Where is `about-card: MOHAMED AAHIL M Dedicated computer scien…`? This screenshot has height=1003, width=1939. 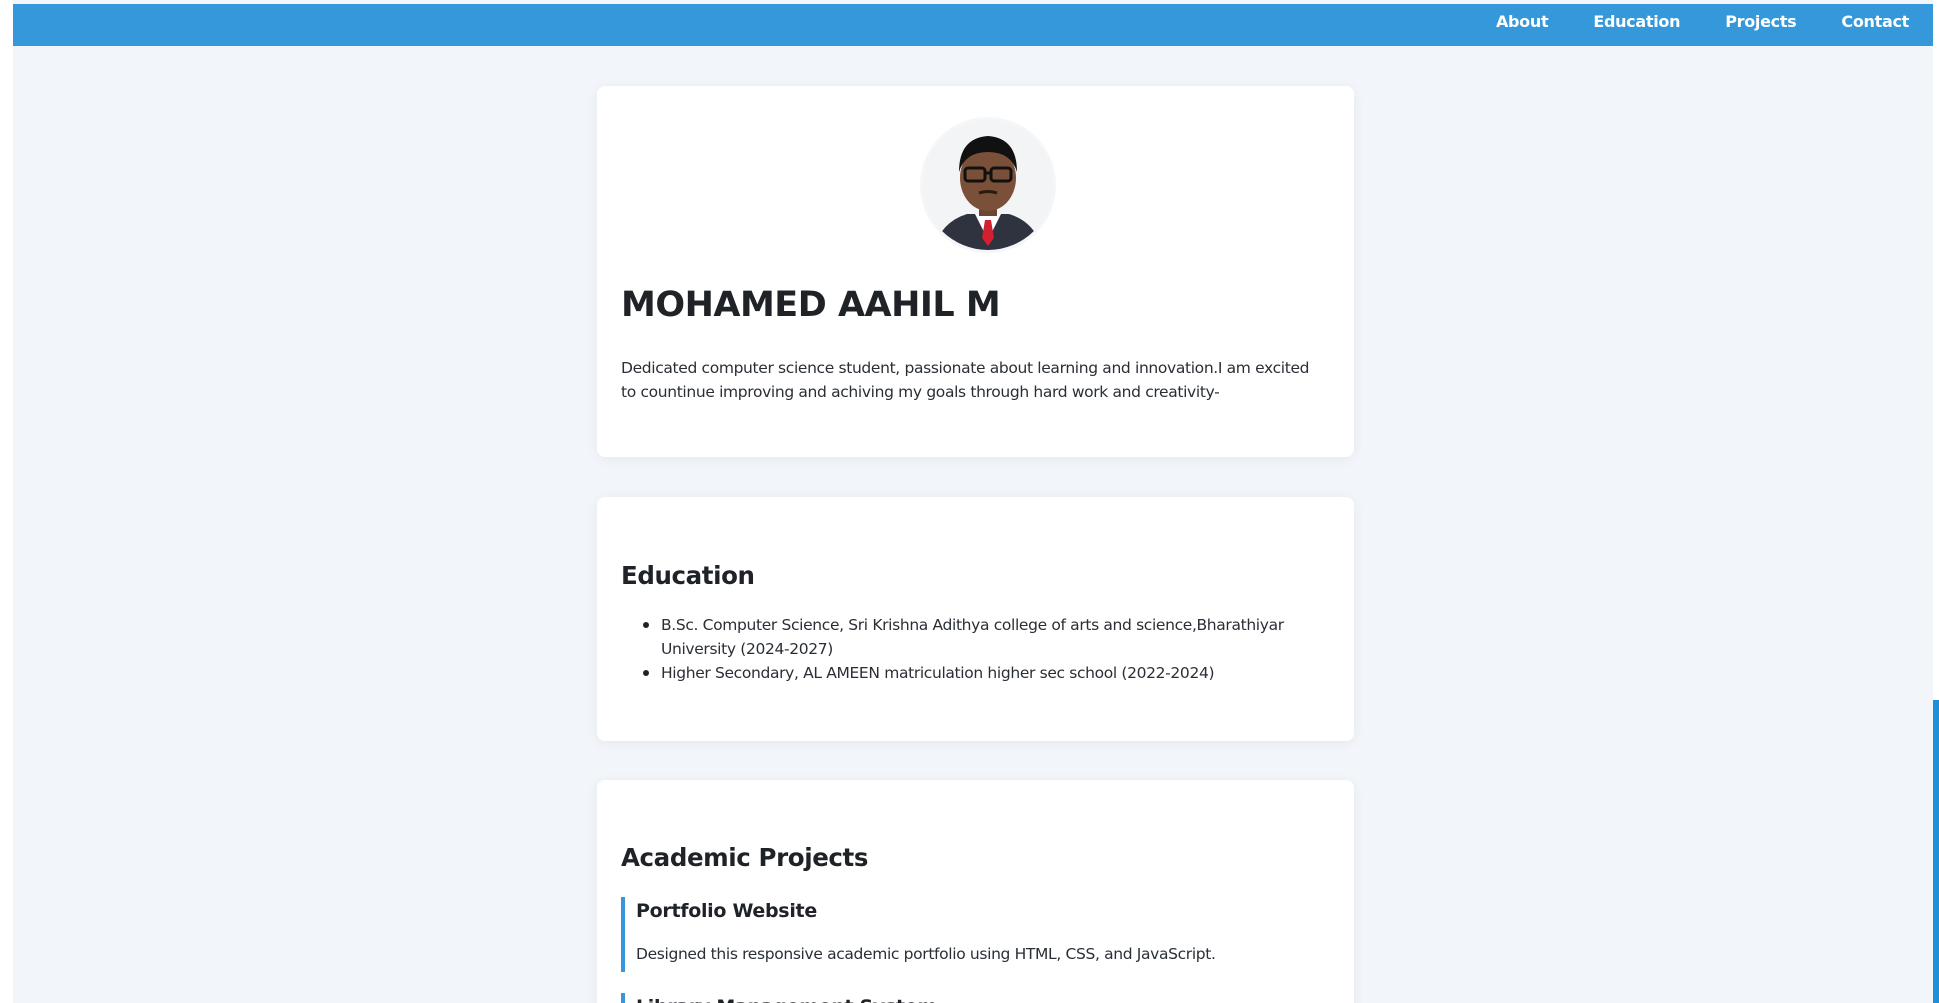 about-card: MOHAMED AAHIL M Dedicated computer scien… is located at coordinates (975, 271).